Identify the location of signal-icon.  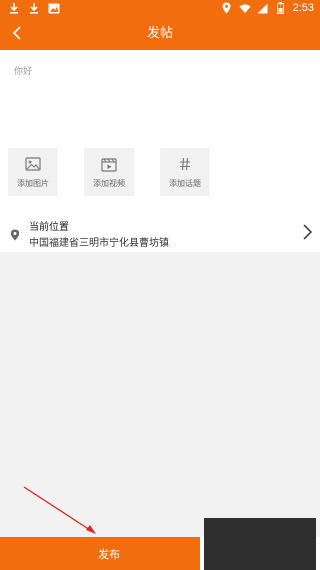
(263, 8).